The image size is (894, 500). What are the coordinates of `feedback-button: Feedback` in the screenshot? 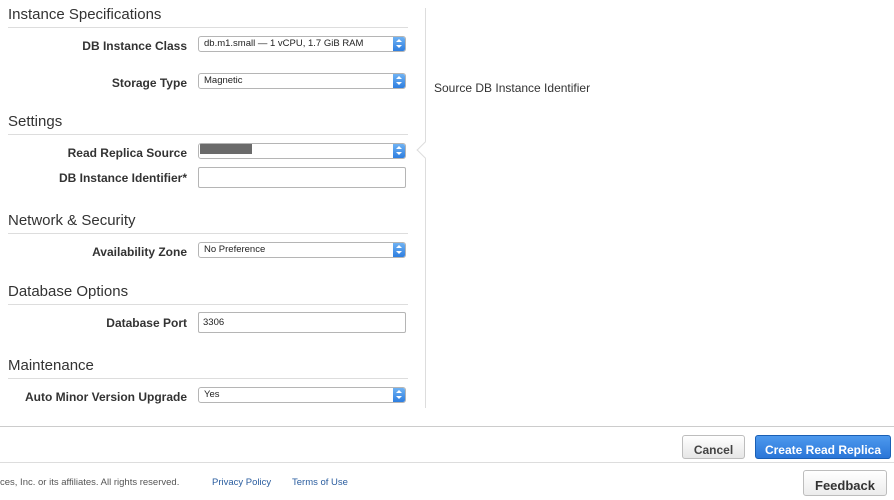 It's located at (845, 483).